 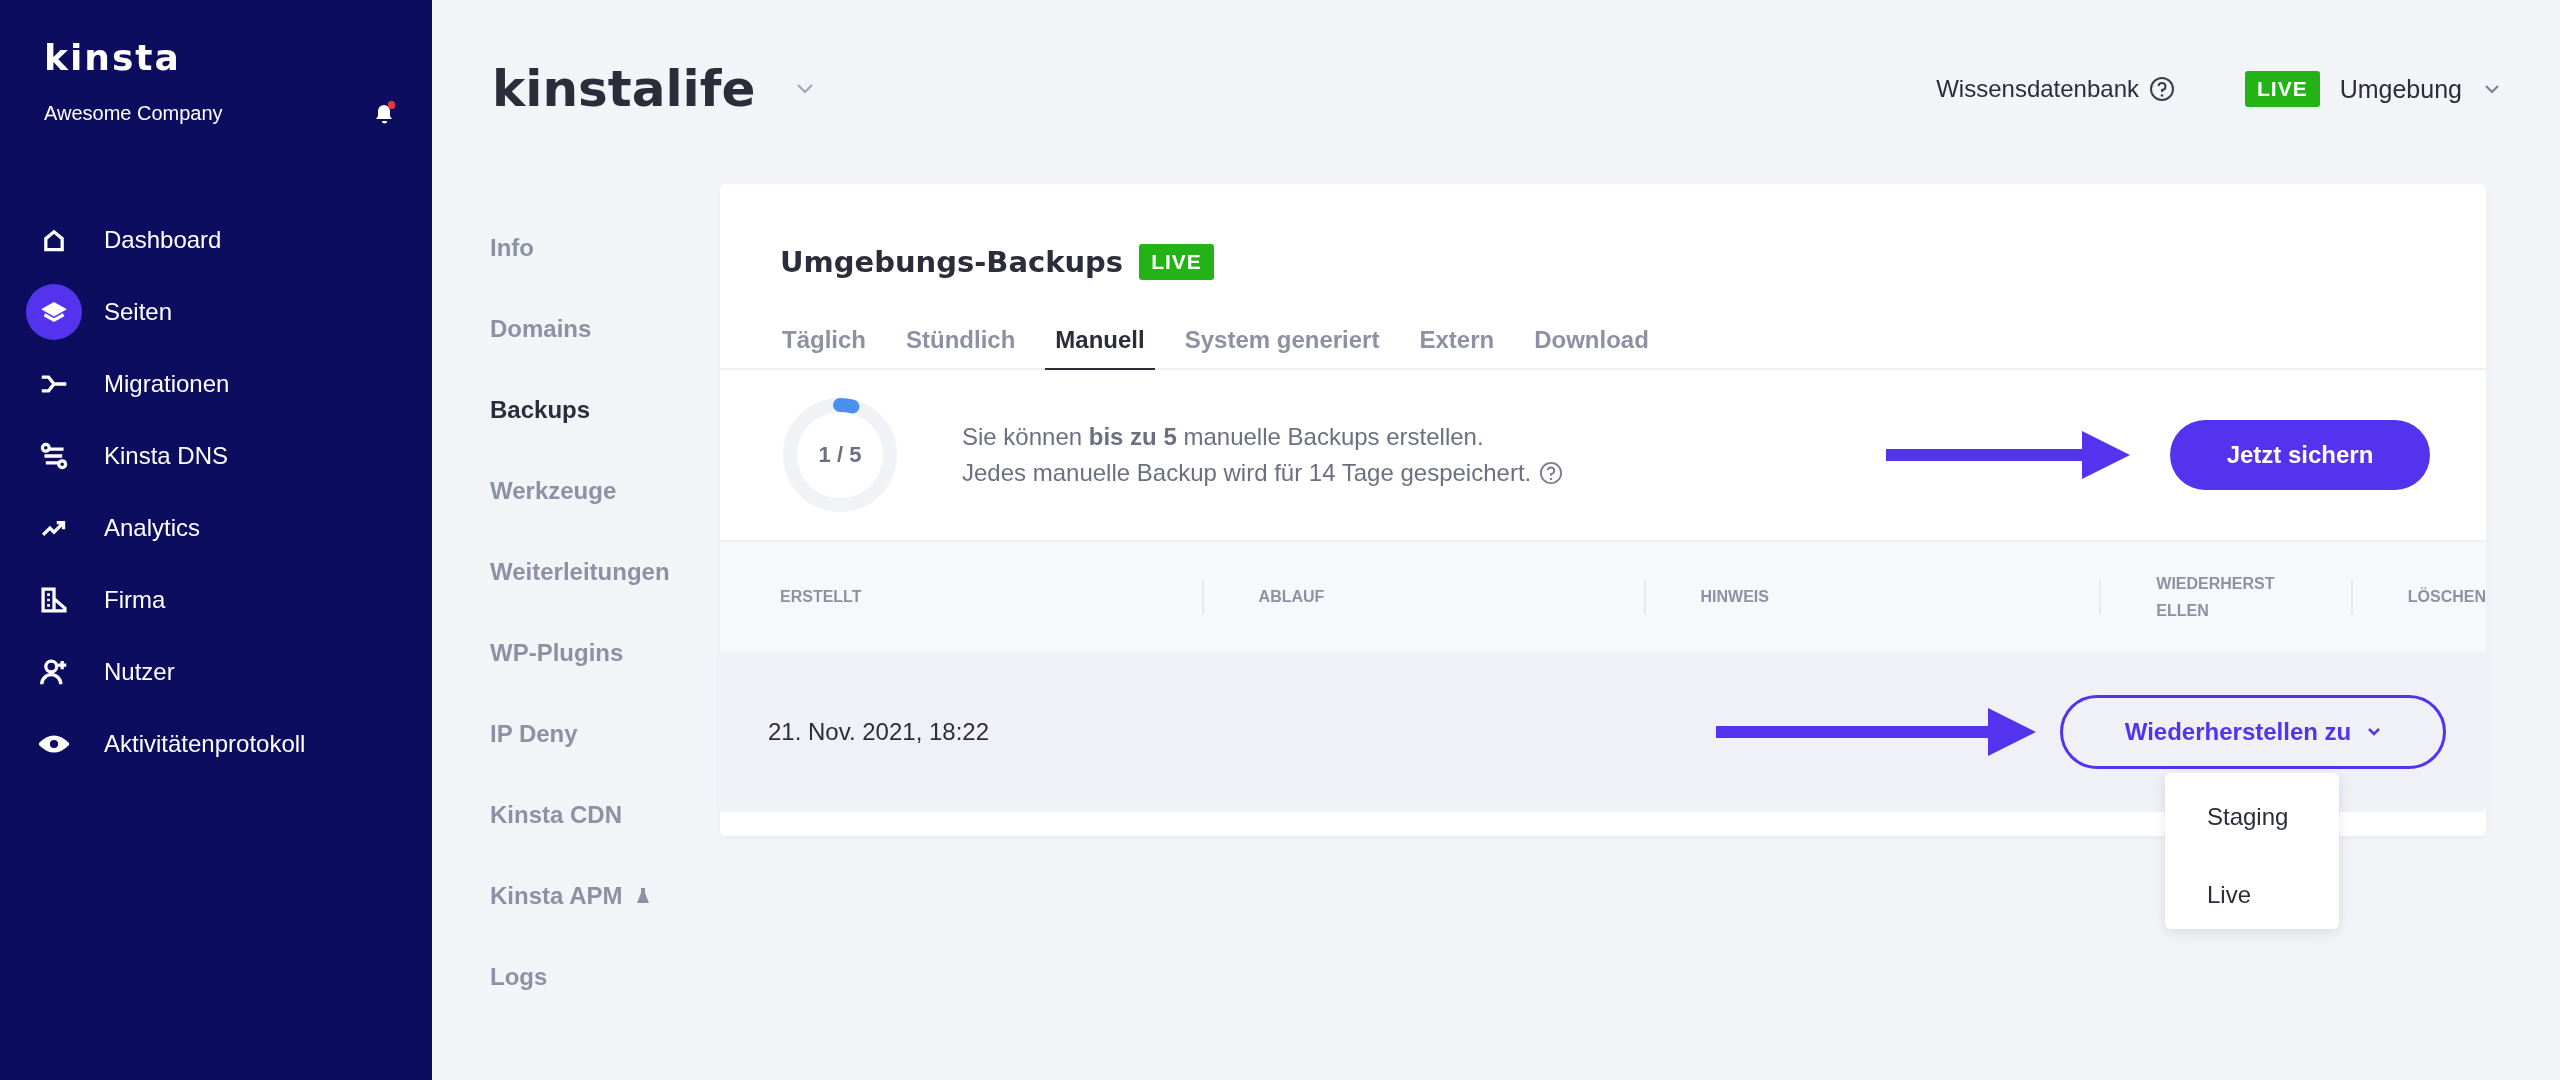 What do you see at coordinates (2037, 89) in the screenshot?
I see `knowledge-base-link: Wissensdatenbank` at bounding box center [2037, 89].